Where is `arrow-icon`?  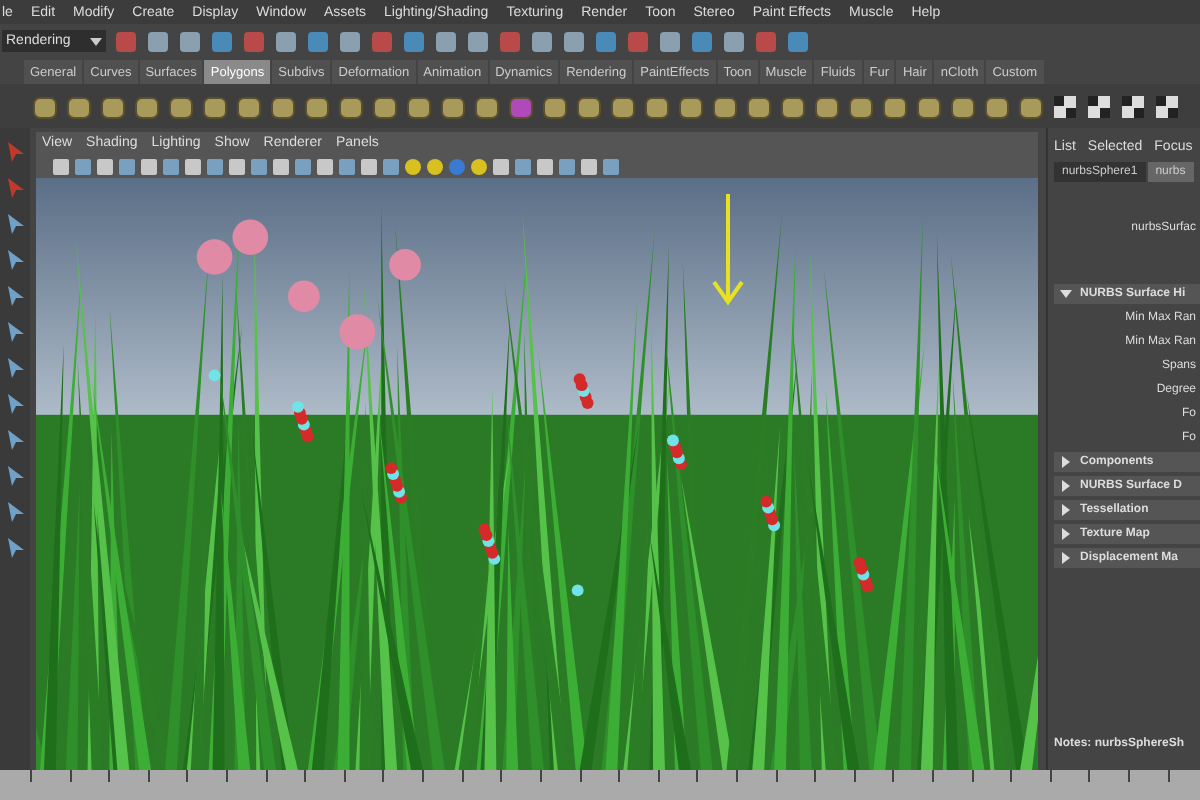 arrow-icon is located at coordinates (728, 250).